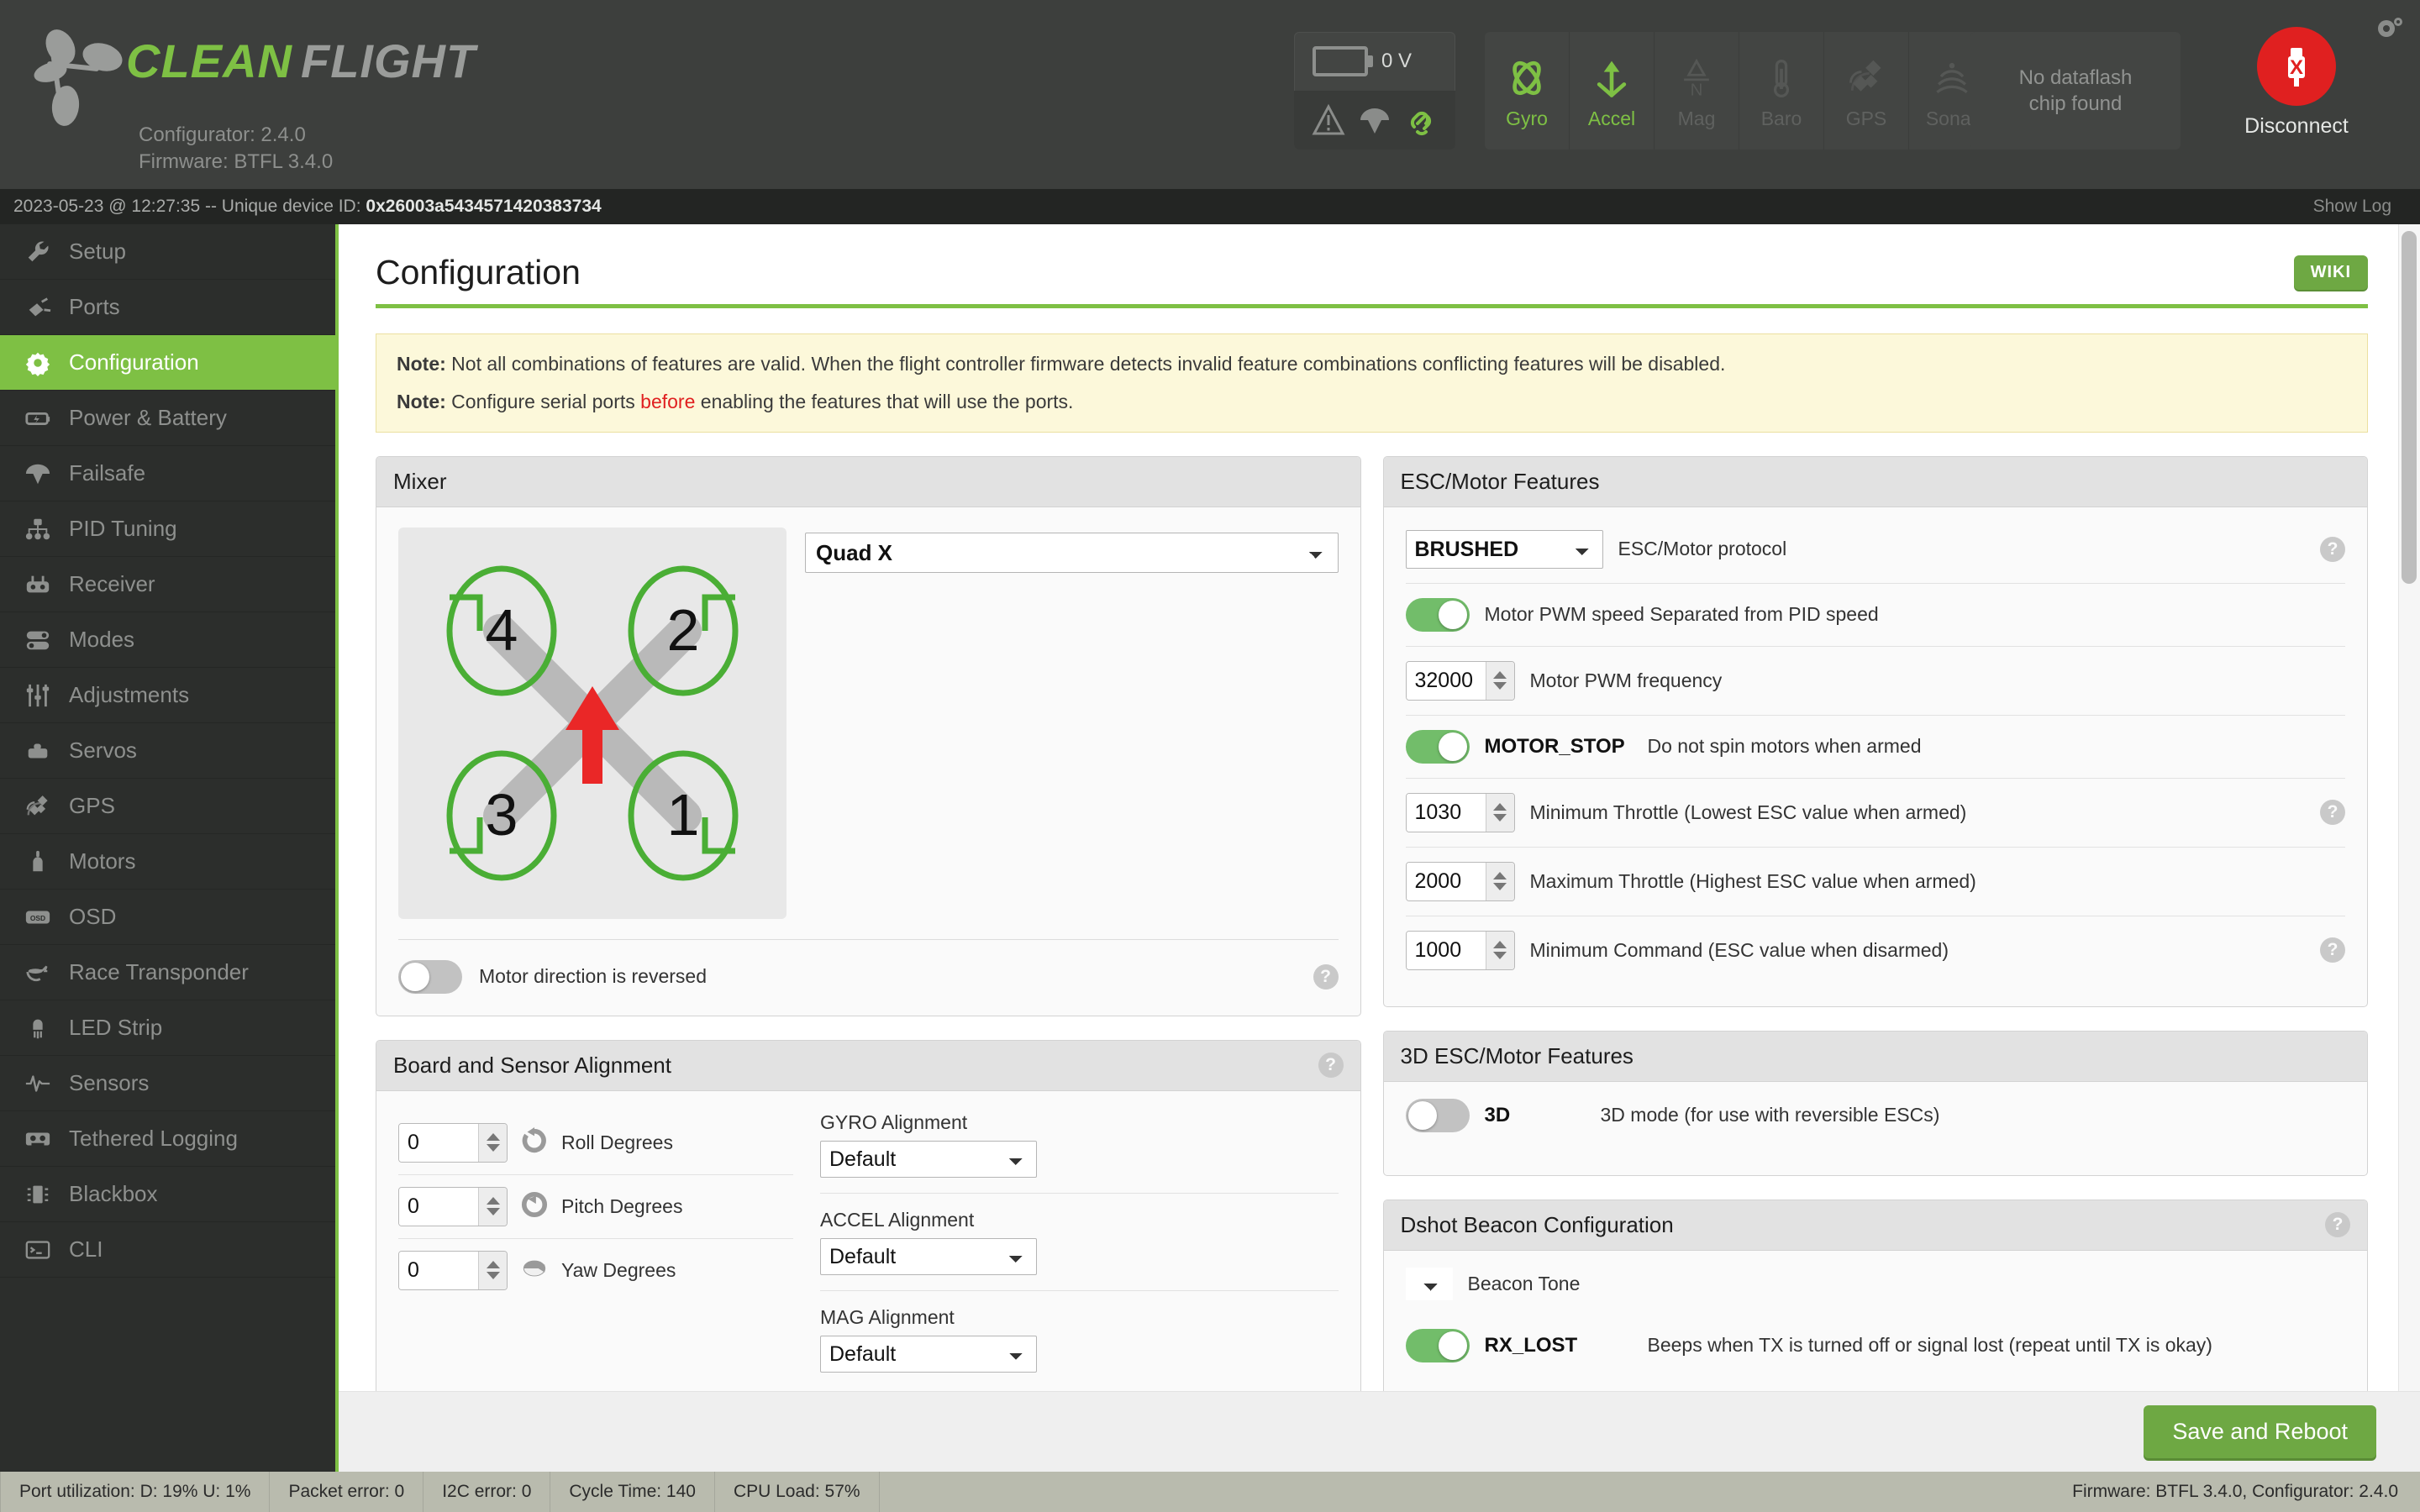 Image resolution: width=2420 pixels, height=1512 pixels. What do you see at coordinates (1446, 950) in the screenshot?
I see `min-command-input` at bounding box center [1446, 950].